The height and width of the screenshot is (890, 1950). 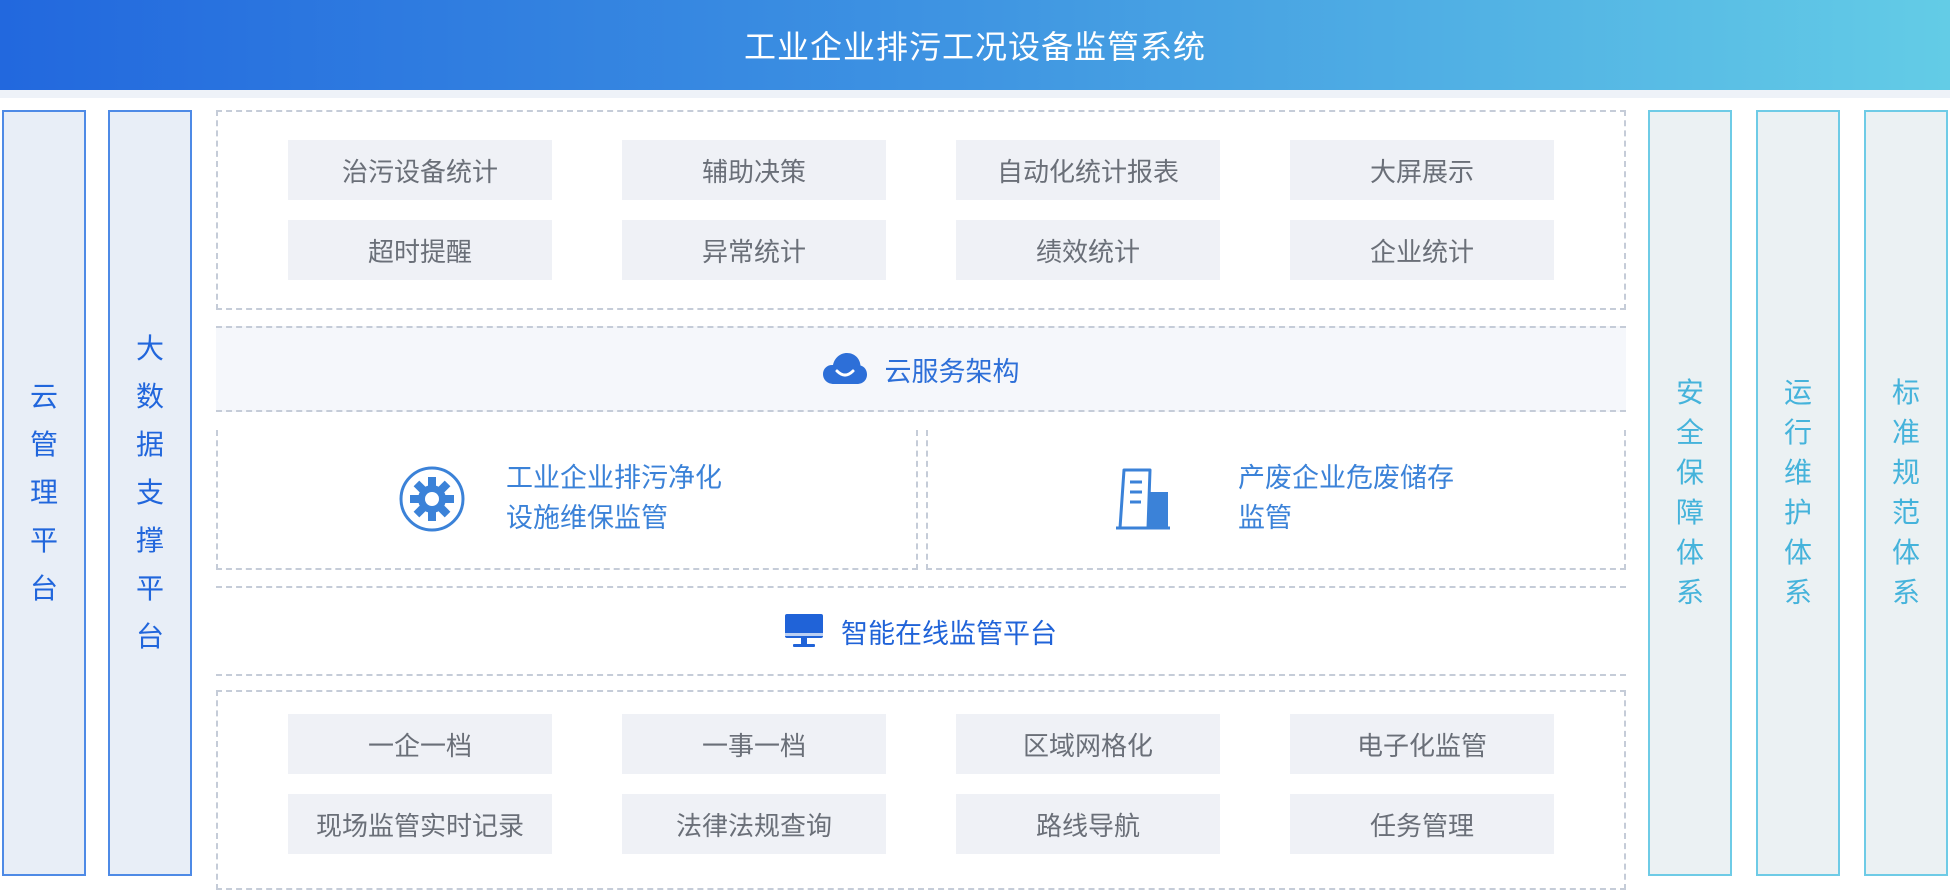 I want to click on column-char: 维, so click(x=1797, y=472).